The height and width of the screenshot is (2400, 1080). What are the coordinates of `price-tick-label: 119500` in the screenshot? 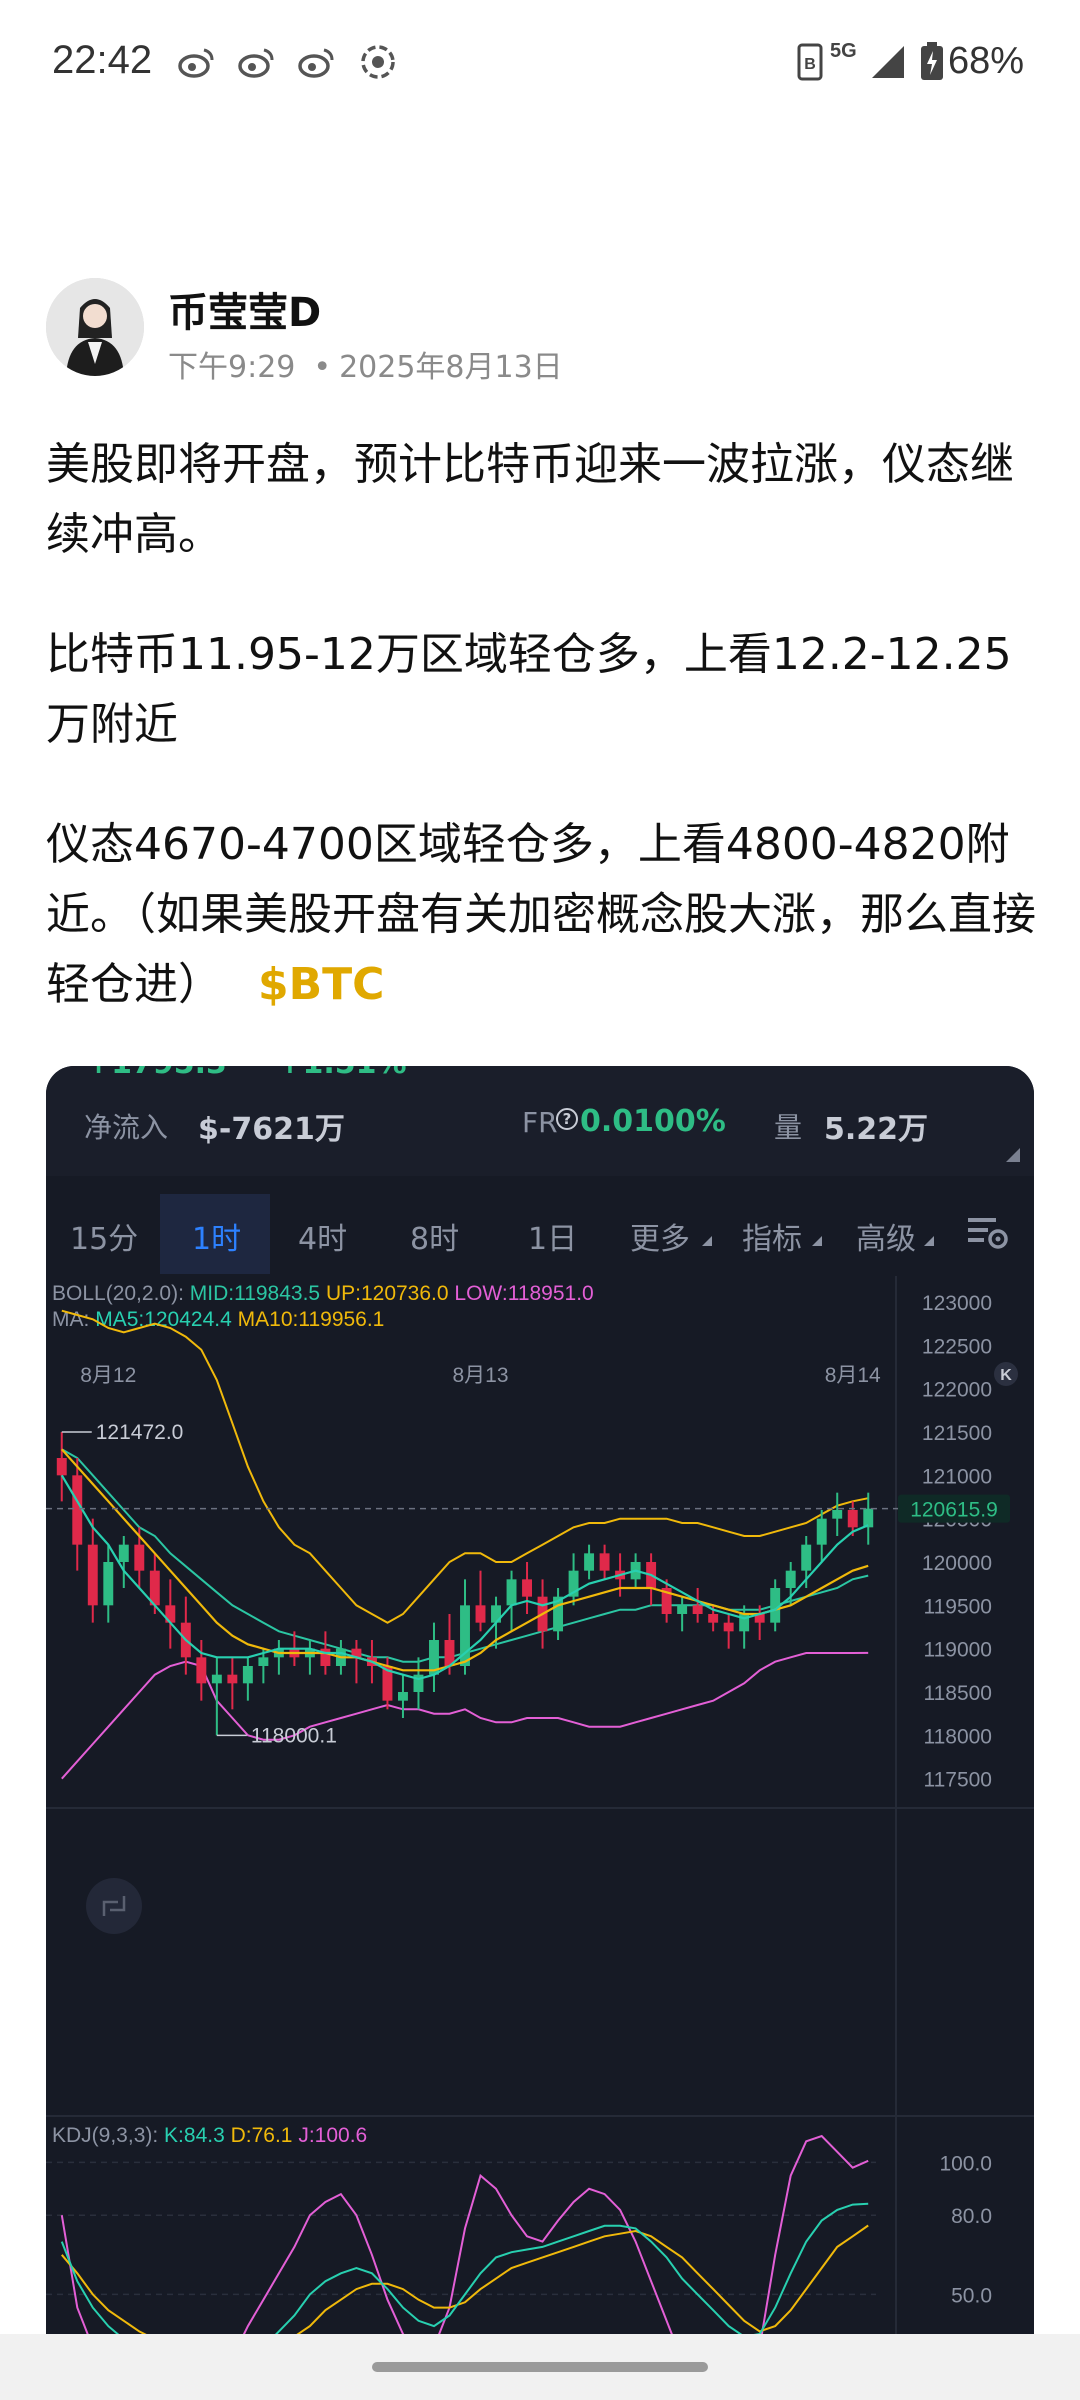 It's located at (957, 1606).